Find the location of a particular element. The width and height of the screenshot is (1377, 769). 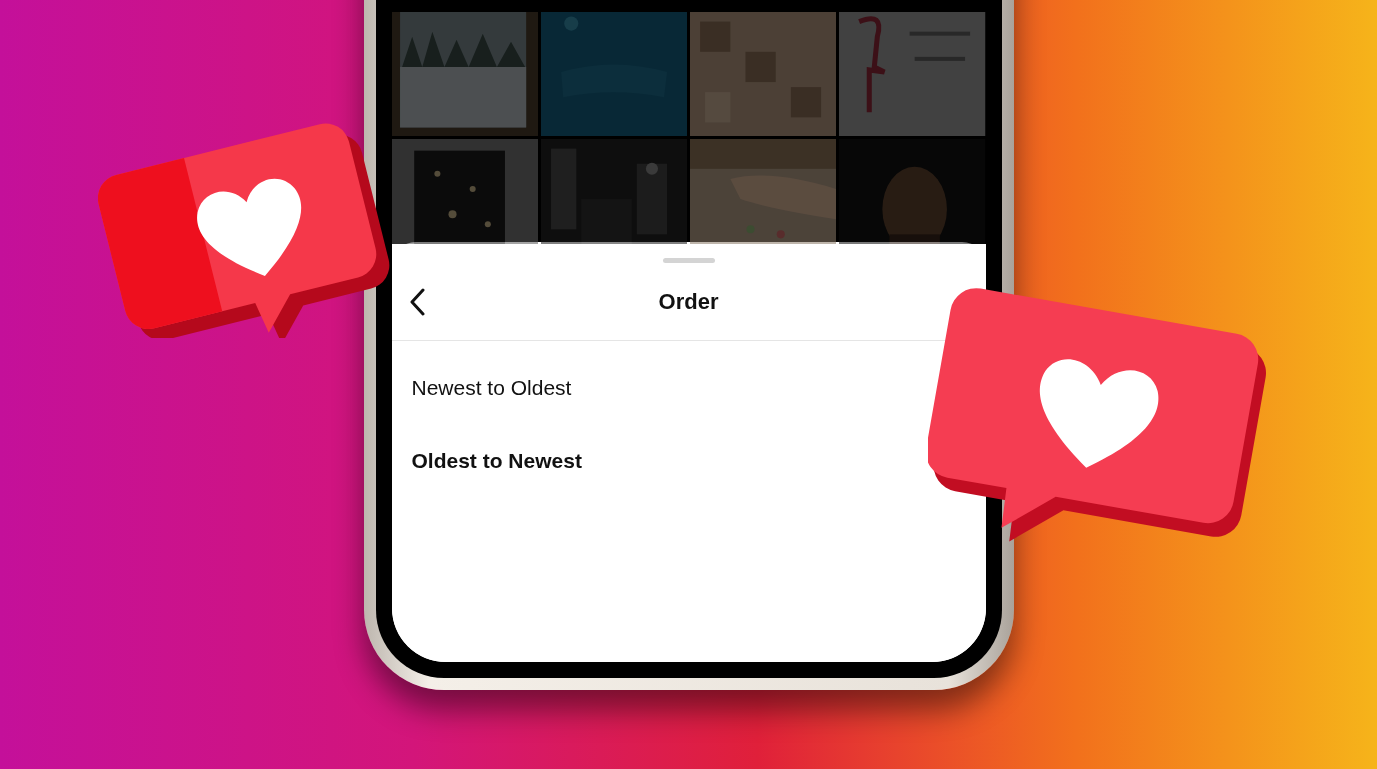

sort-option: Newest to Oldest is located at coordinates (491, 387).